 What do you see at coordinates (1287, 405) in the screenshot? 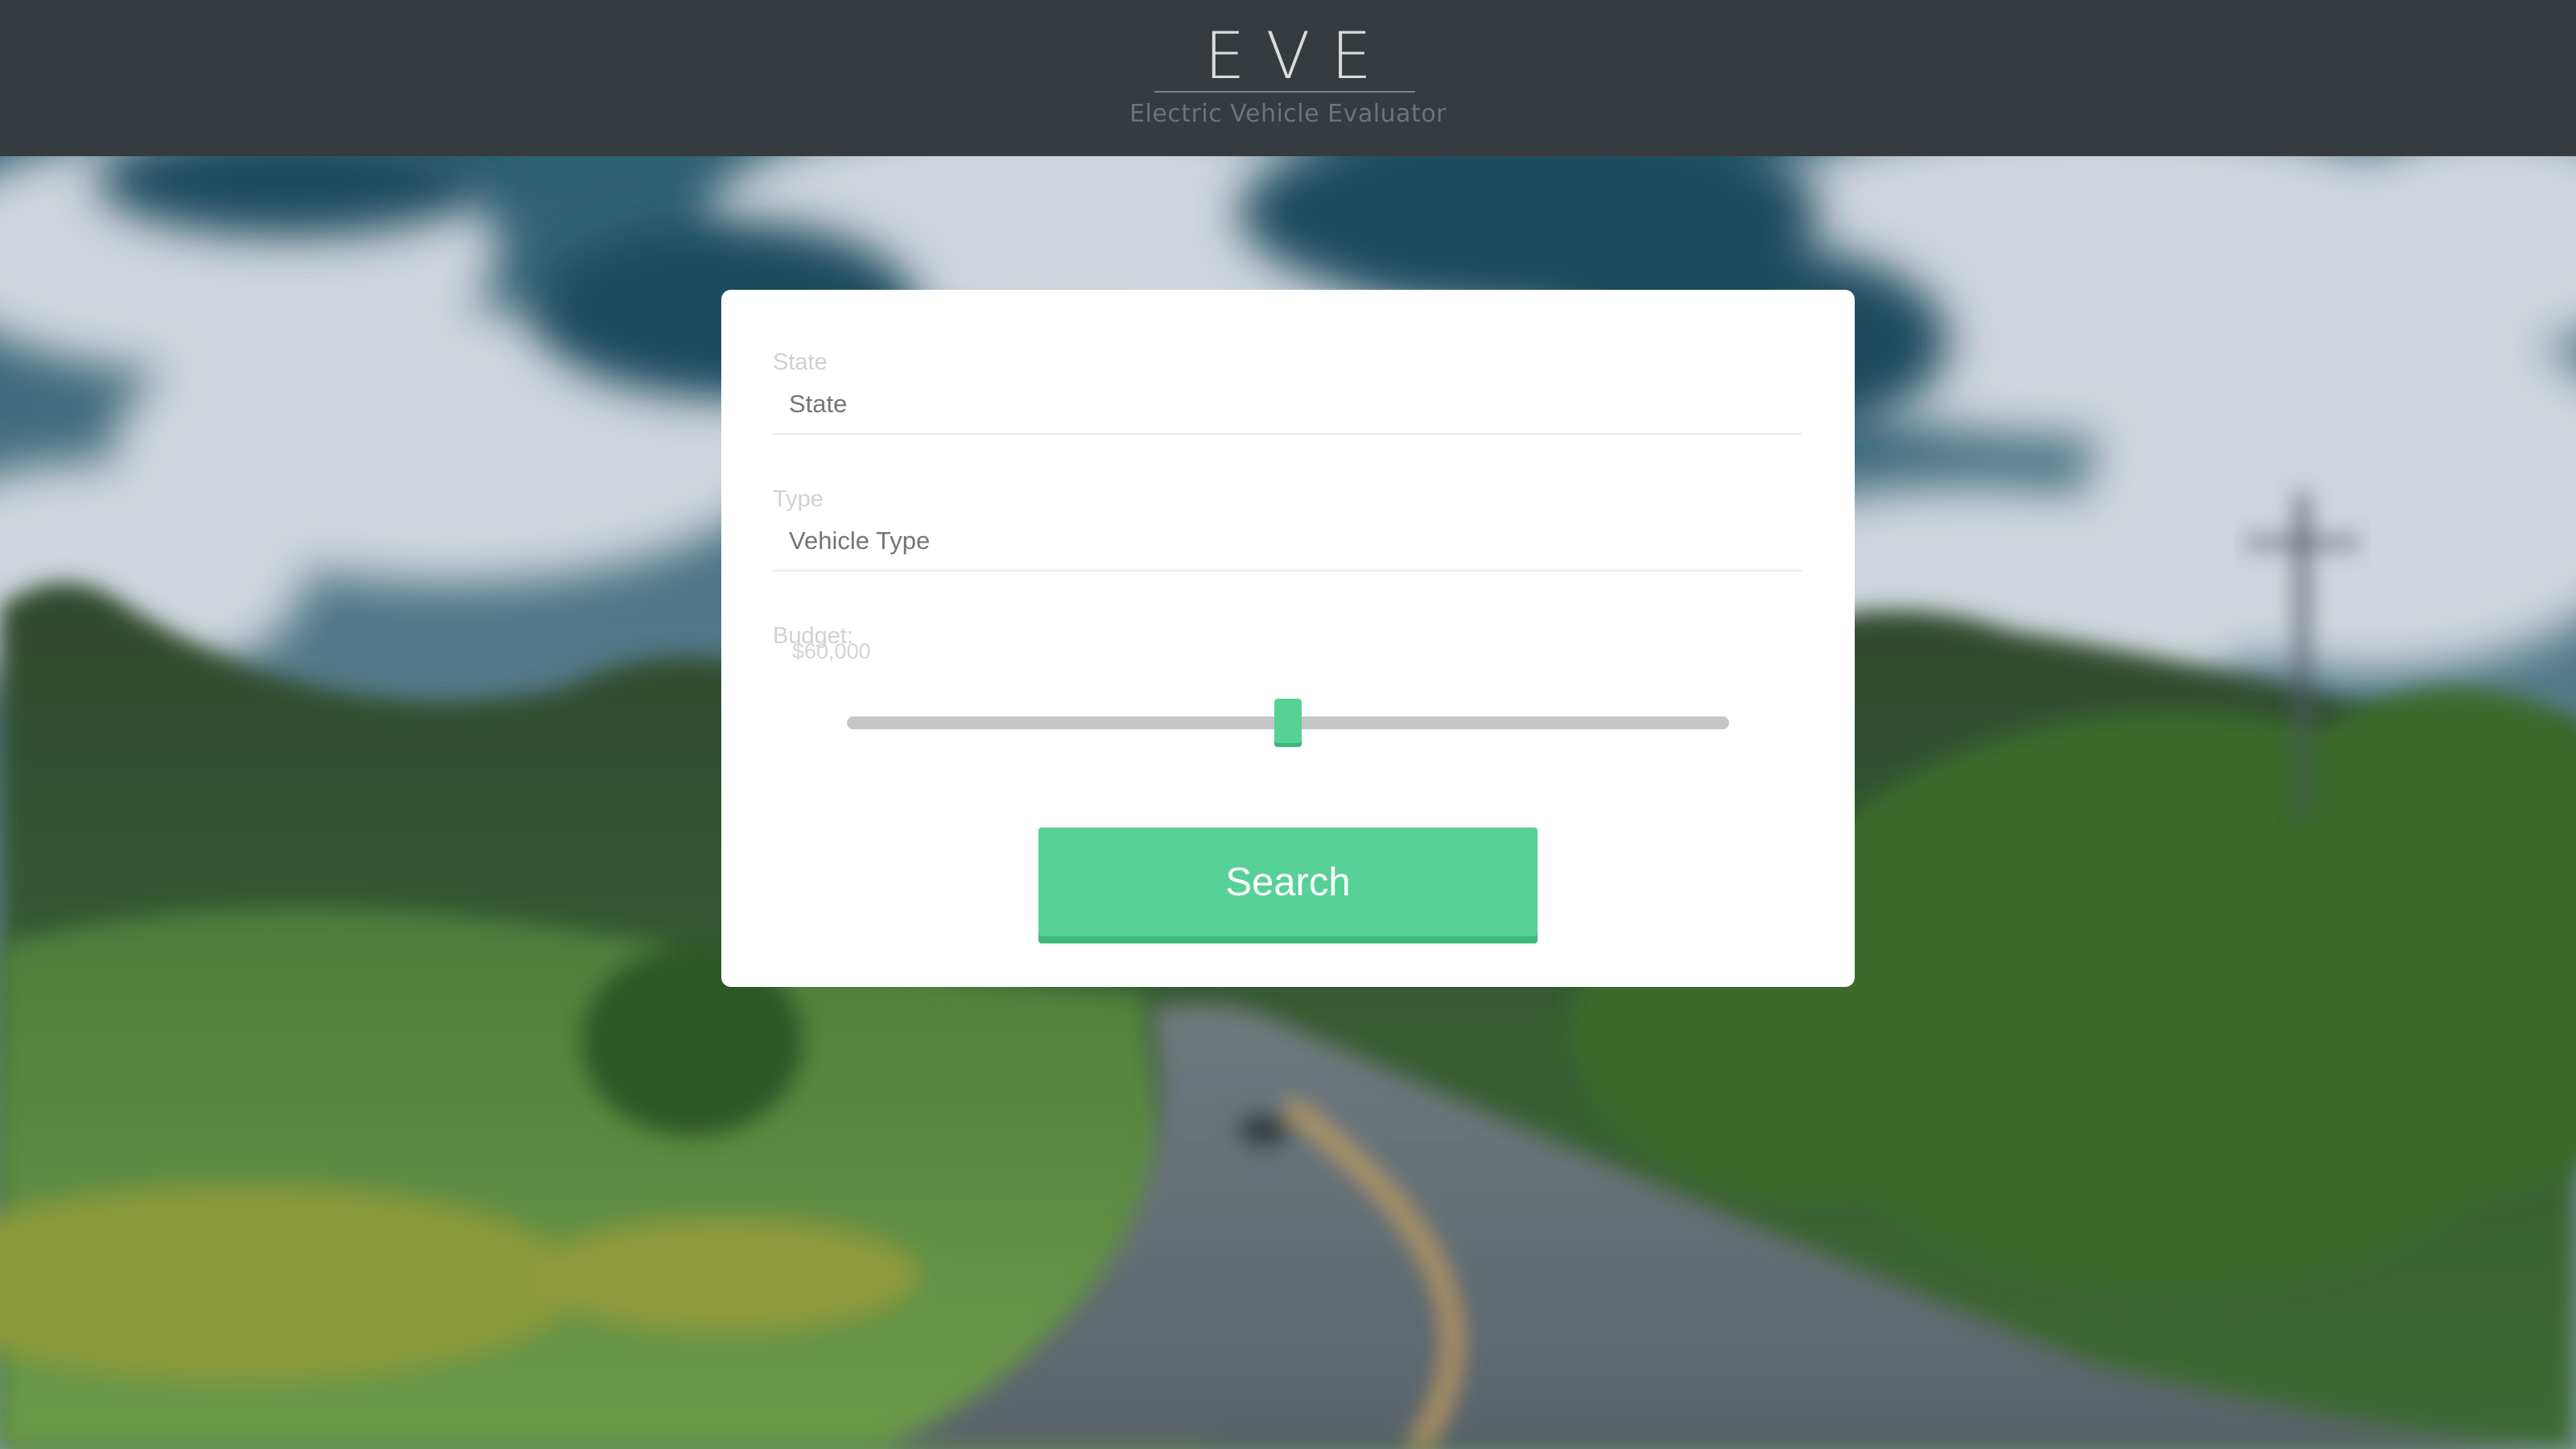
I see `state-input` at bounding box center [1287, 405].